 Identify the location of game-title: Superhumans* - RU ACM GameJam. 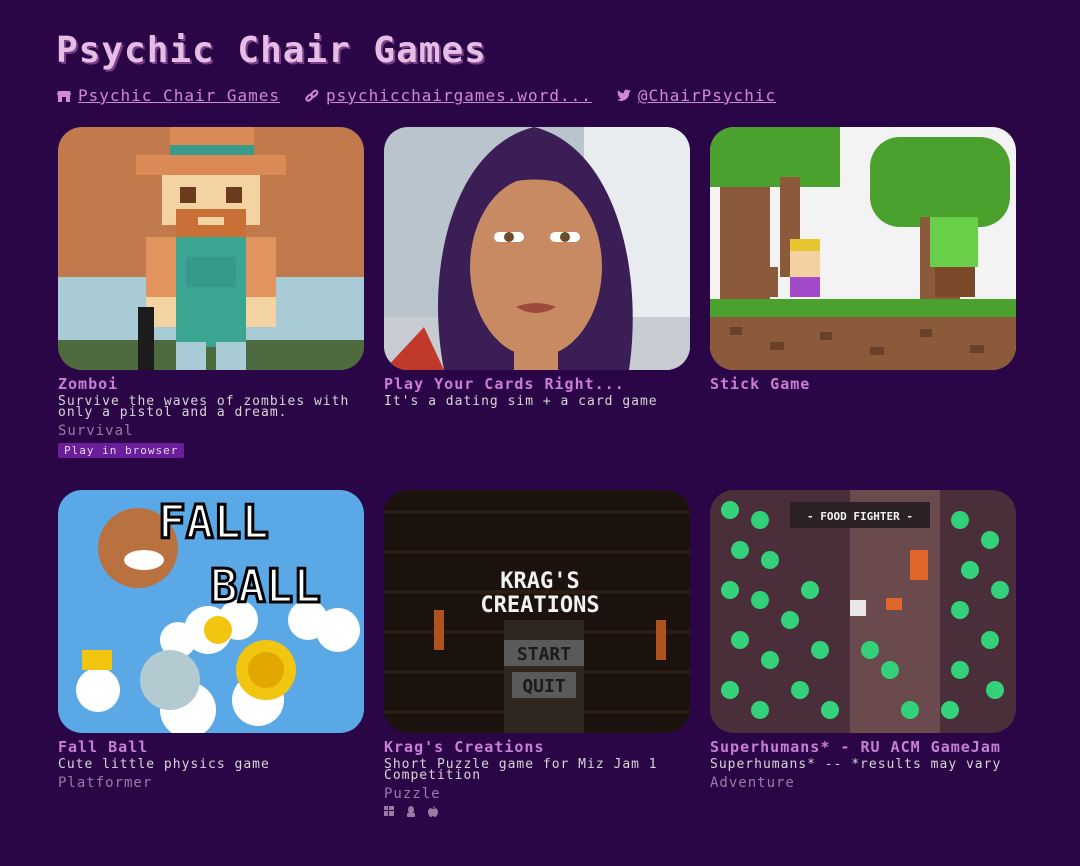
(863, 747).